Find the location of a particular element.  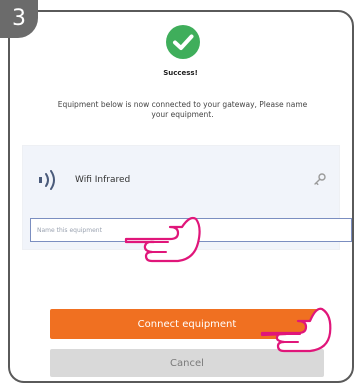

success-title: Success! is located at coordinates (180, 73).